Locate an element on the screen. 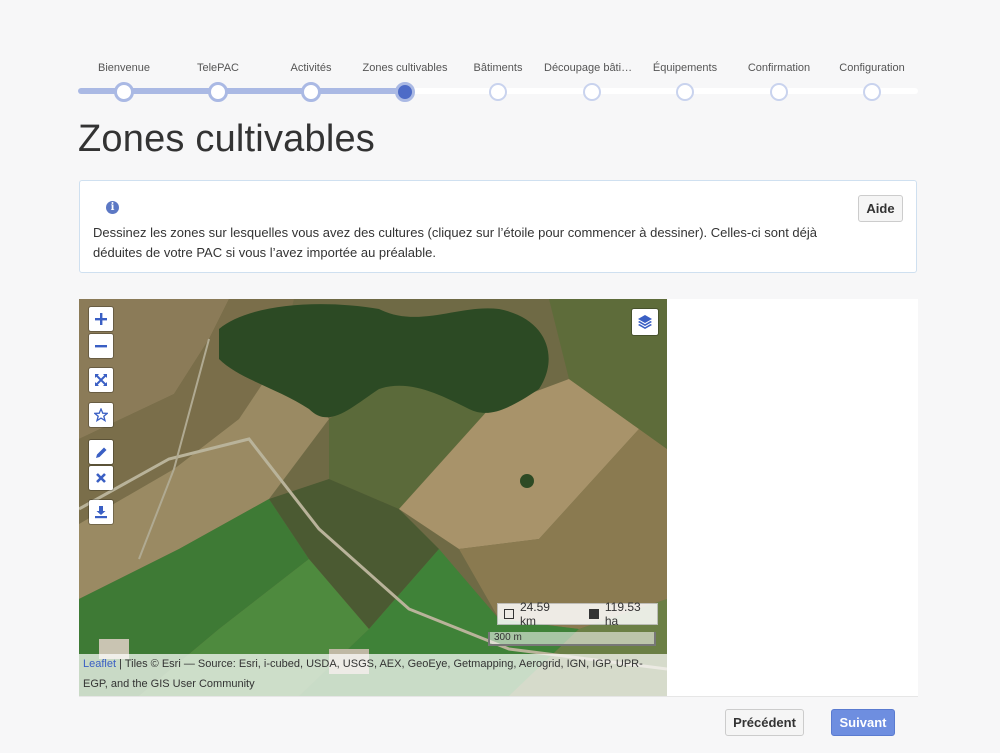 The height and width of the screenshot is (753, 1000). perimeter-value: 24.59 km is located at coordinates (534, 614).